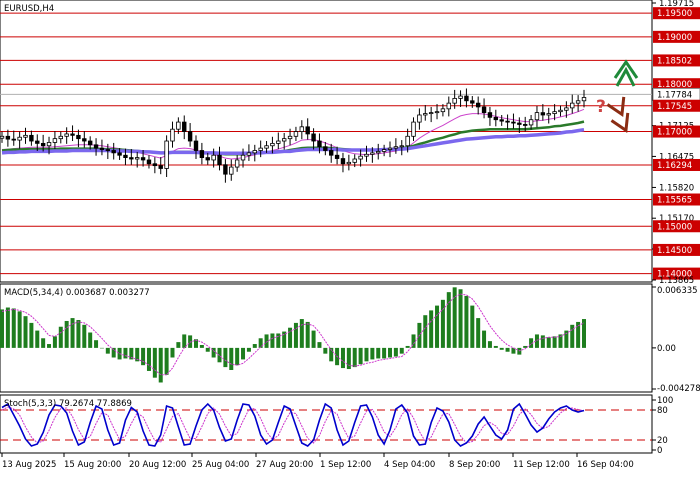  What do you see at coordinates (659, 451) in the screenshot?
I see `stoch-tick-label: 0` at bounding box center [659, 451].